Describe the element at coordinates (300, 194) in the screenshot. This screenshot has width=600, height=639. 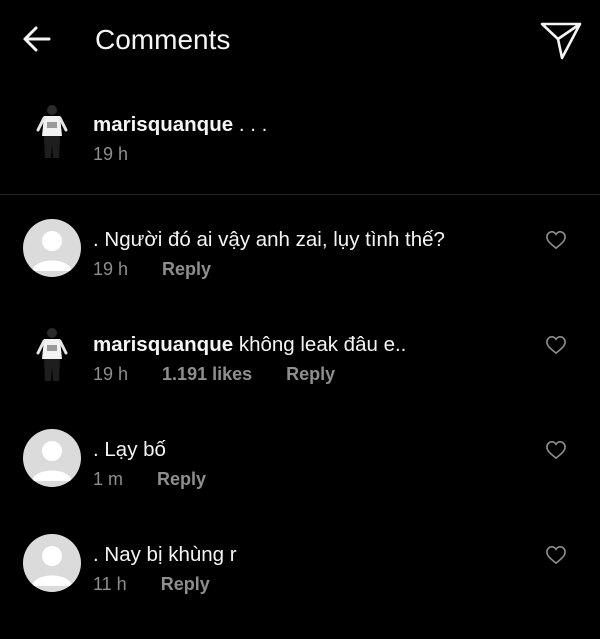
I see `divider` at that location.